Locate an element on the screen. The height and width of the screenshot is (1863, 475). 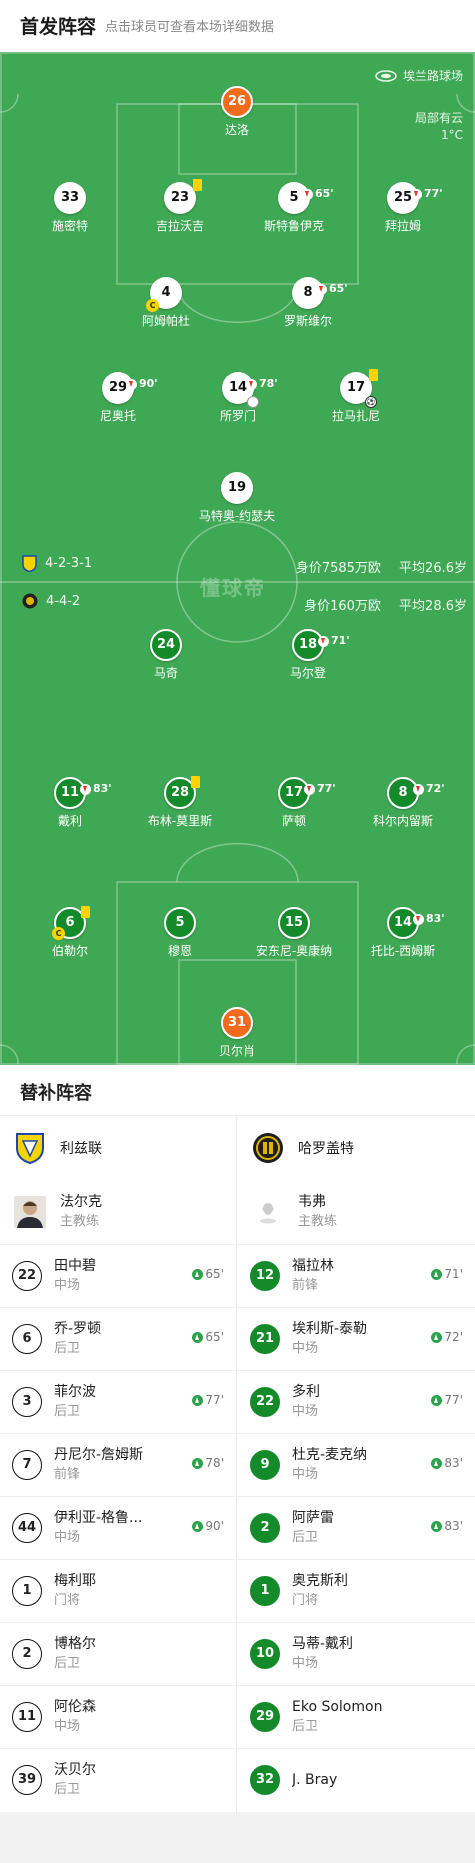
sub-player-row: 2 阿萨雷 后卫 83' is located at coordinates (356, 1527).